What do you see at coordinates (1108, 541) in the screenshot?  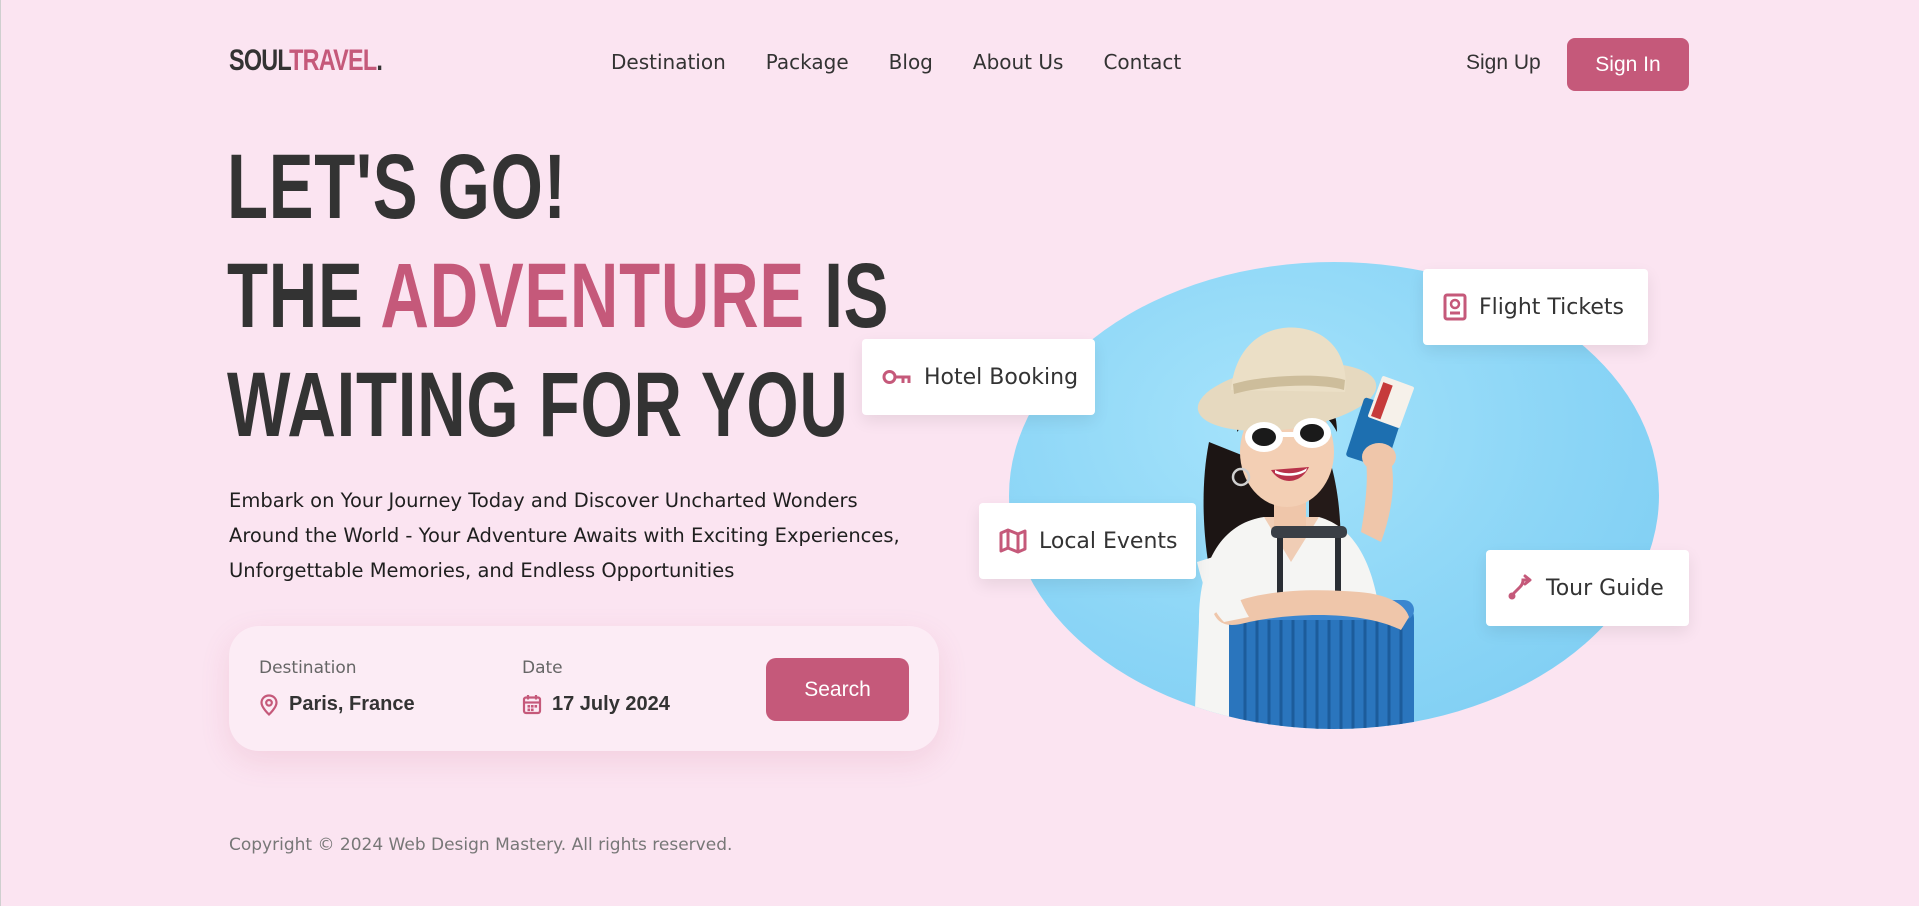 I see `local-events-label: Local Events` at bounding box center [1108, 541].